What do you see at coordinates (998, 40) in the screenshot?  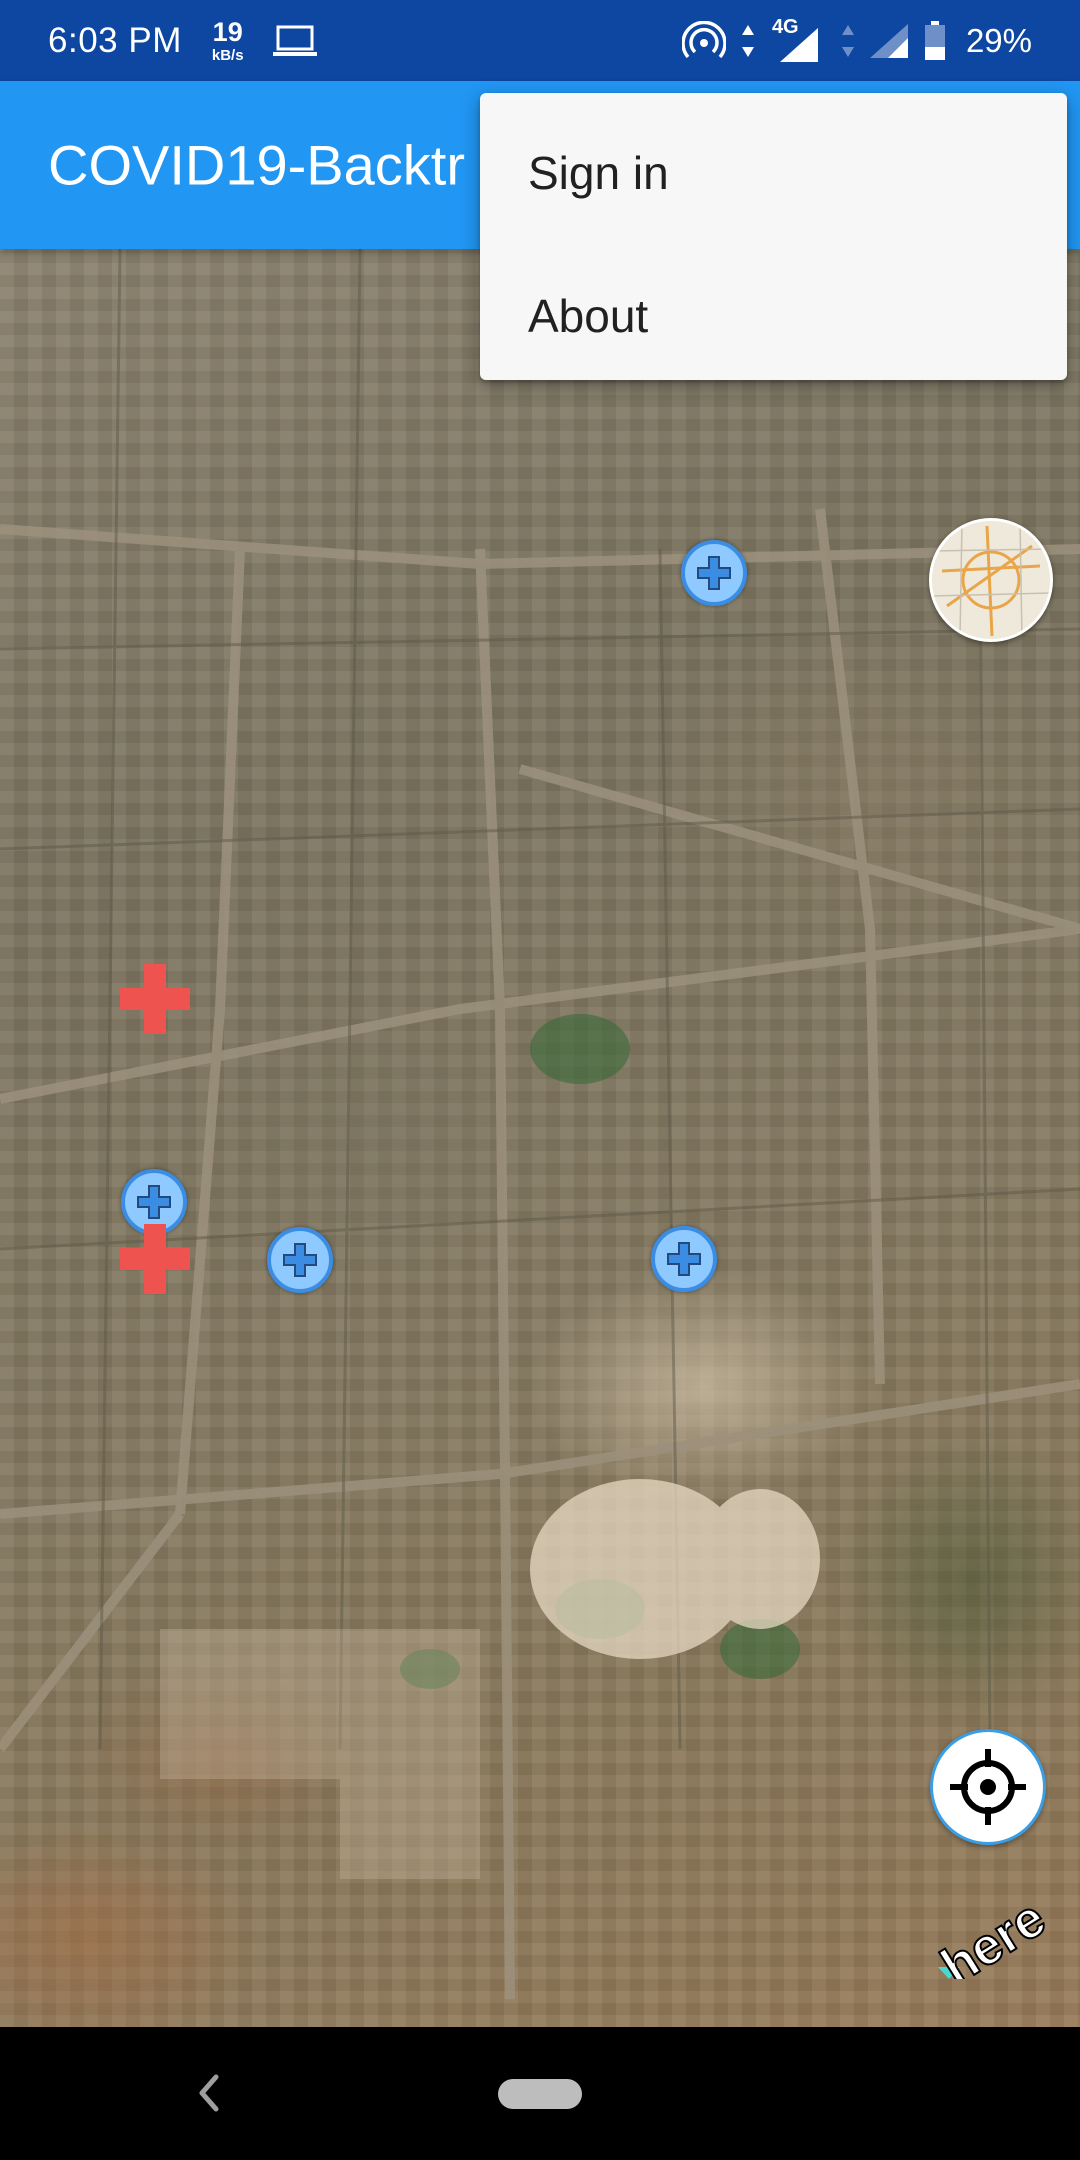 I see `battery-percent: 29%` at bounding box center [998, 40].